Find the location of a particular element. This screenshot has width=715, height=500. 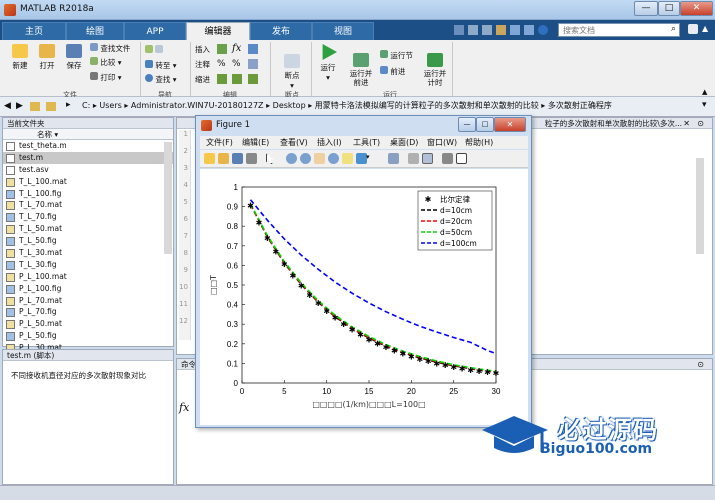

back-icon: ◀ is located at coordinates (7, 106).